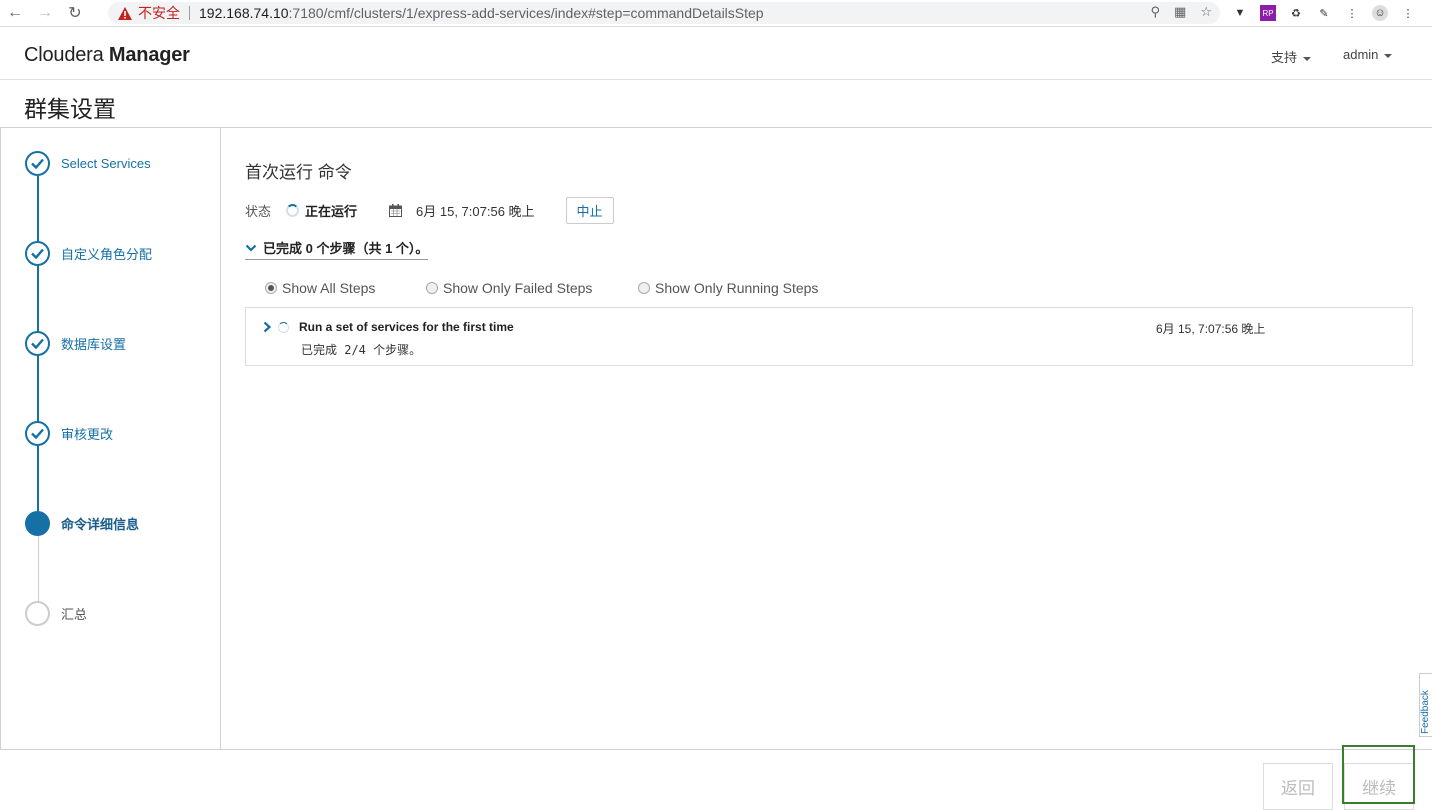  I want to click on wizard-step-summary: 汇总, so click(56, 613).